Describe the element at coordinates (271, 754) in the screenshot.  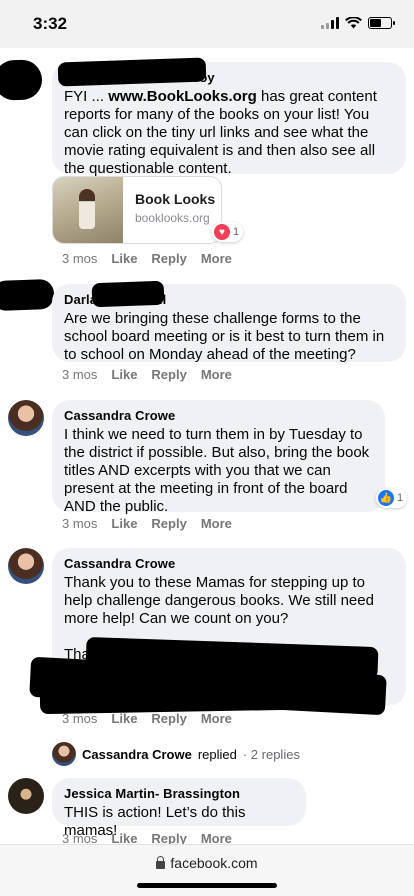
I see `reply-count: · 2 replies` at that location.